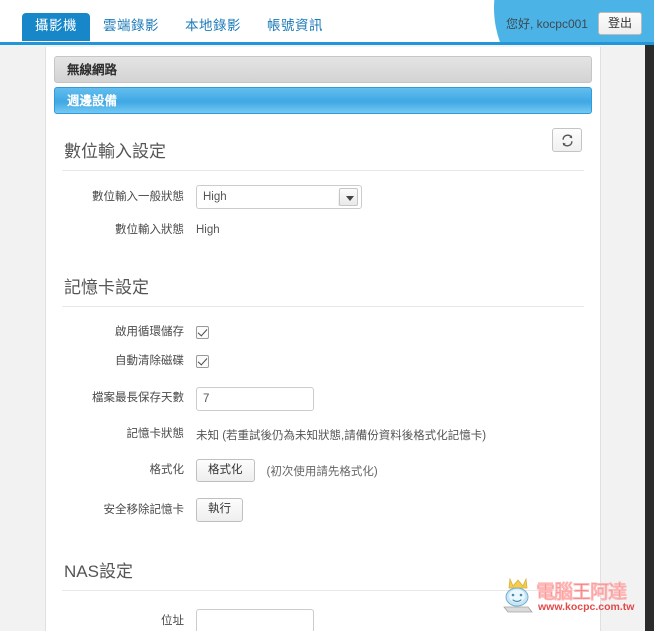 This screenshot has height=631, width=654. I want to click on row-digital-input-state: 數位輸入狀態 High, so click(323, 230).